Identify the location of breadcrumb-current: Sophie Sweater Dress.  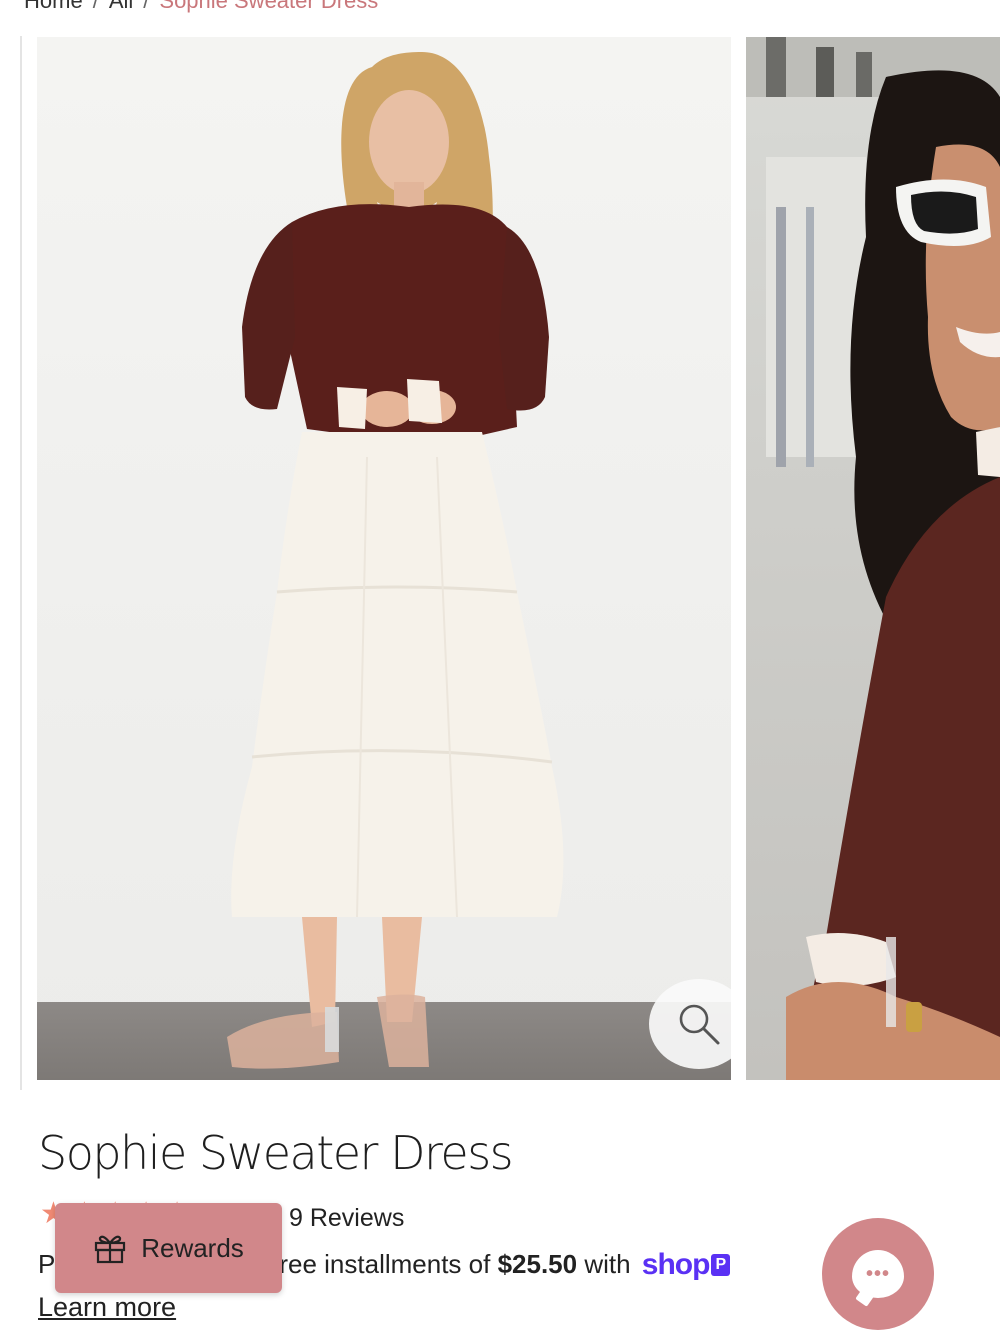
(269, 6).